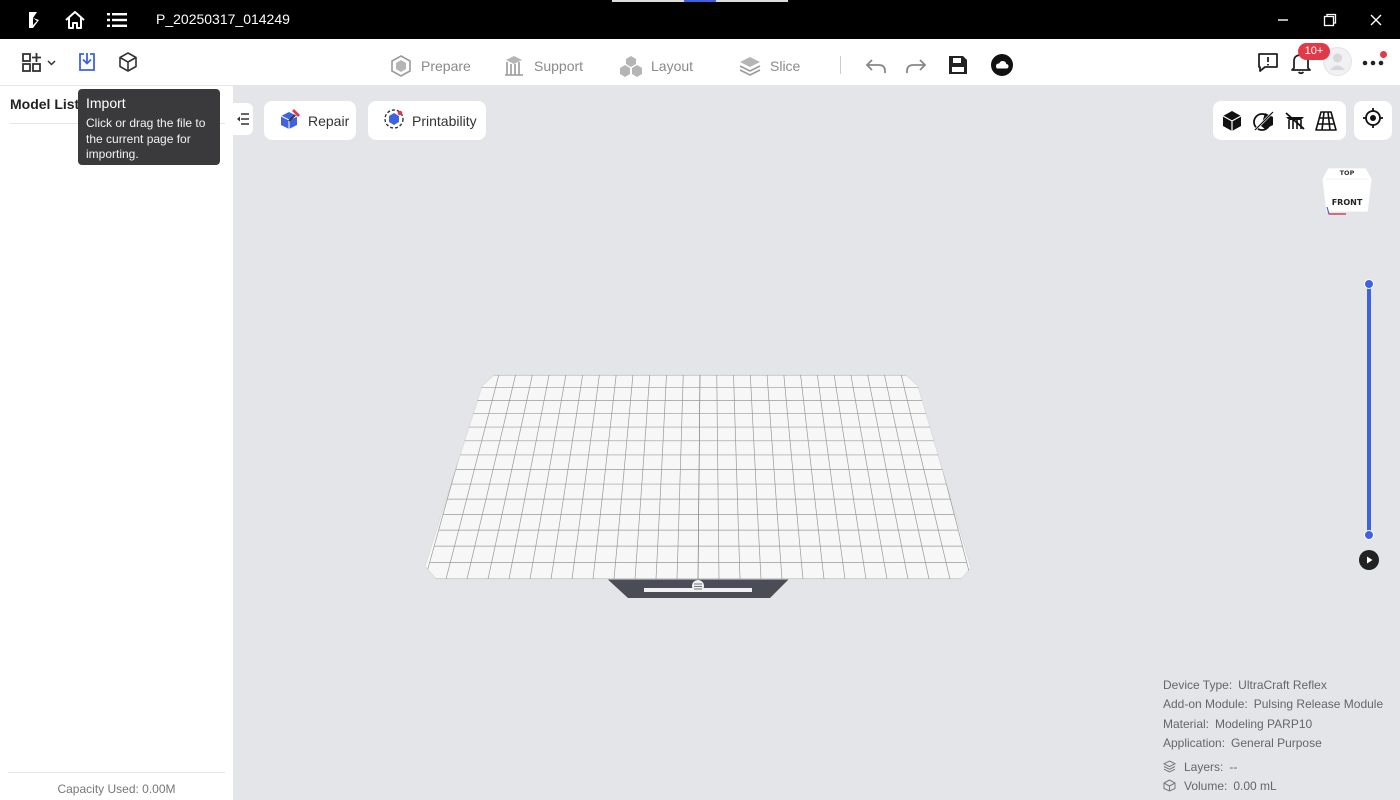  What do you see at coordinates (444, 120) in the screenshot?
I see `printability-label: Printability` at bounding box center [444, 120].